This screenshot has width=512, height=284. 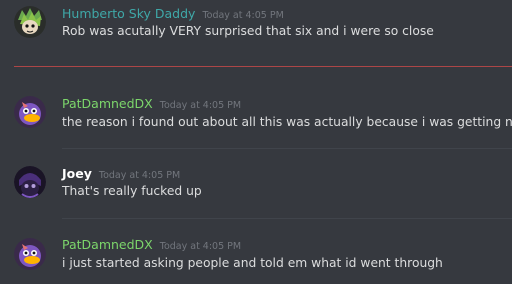 I want to click on message-header: Humberto Sky Daddy Today at 4:05 PM, so click(x=173, y=14).